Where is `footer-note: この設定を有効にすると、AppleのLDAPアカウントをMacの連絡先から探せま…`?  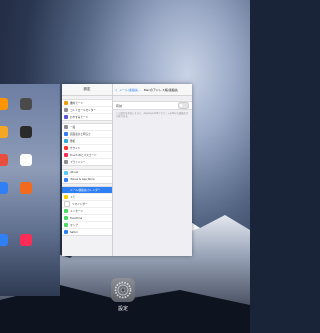
footer-note: この設定を有効にすると、AppleのLDAPアカウントをMacの連絡先から探せま… is located at coordinates (152, 114).